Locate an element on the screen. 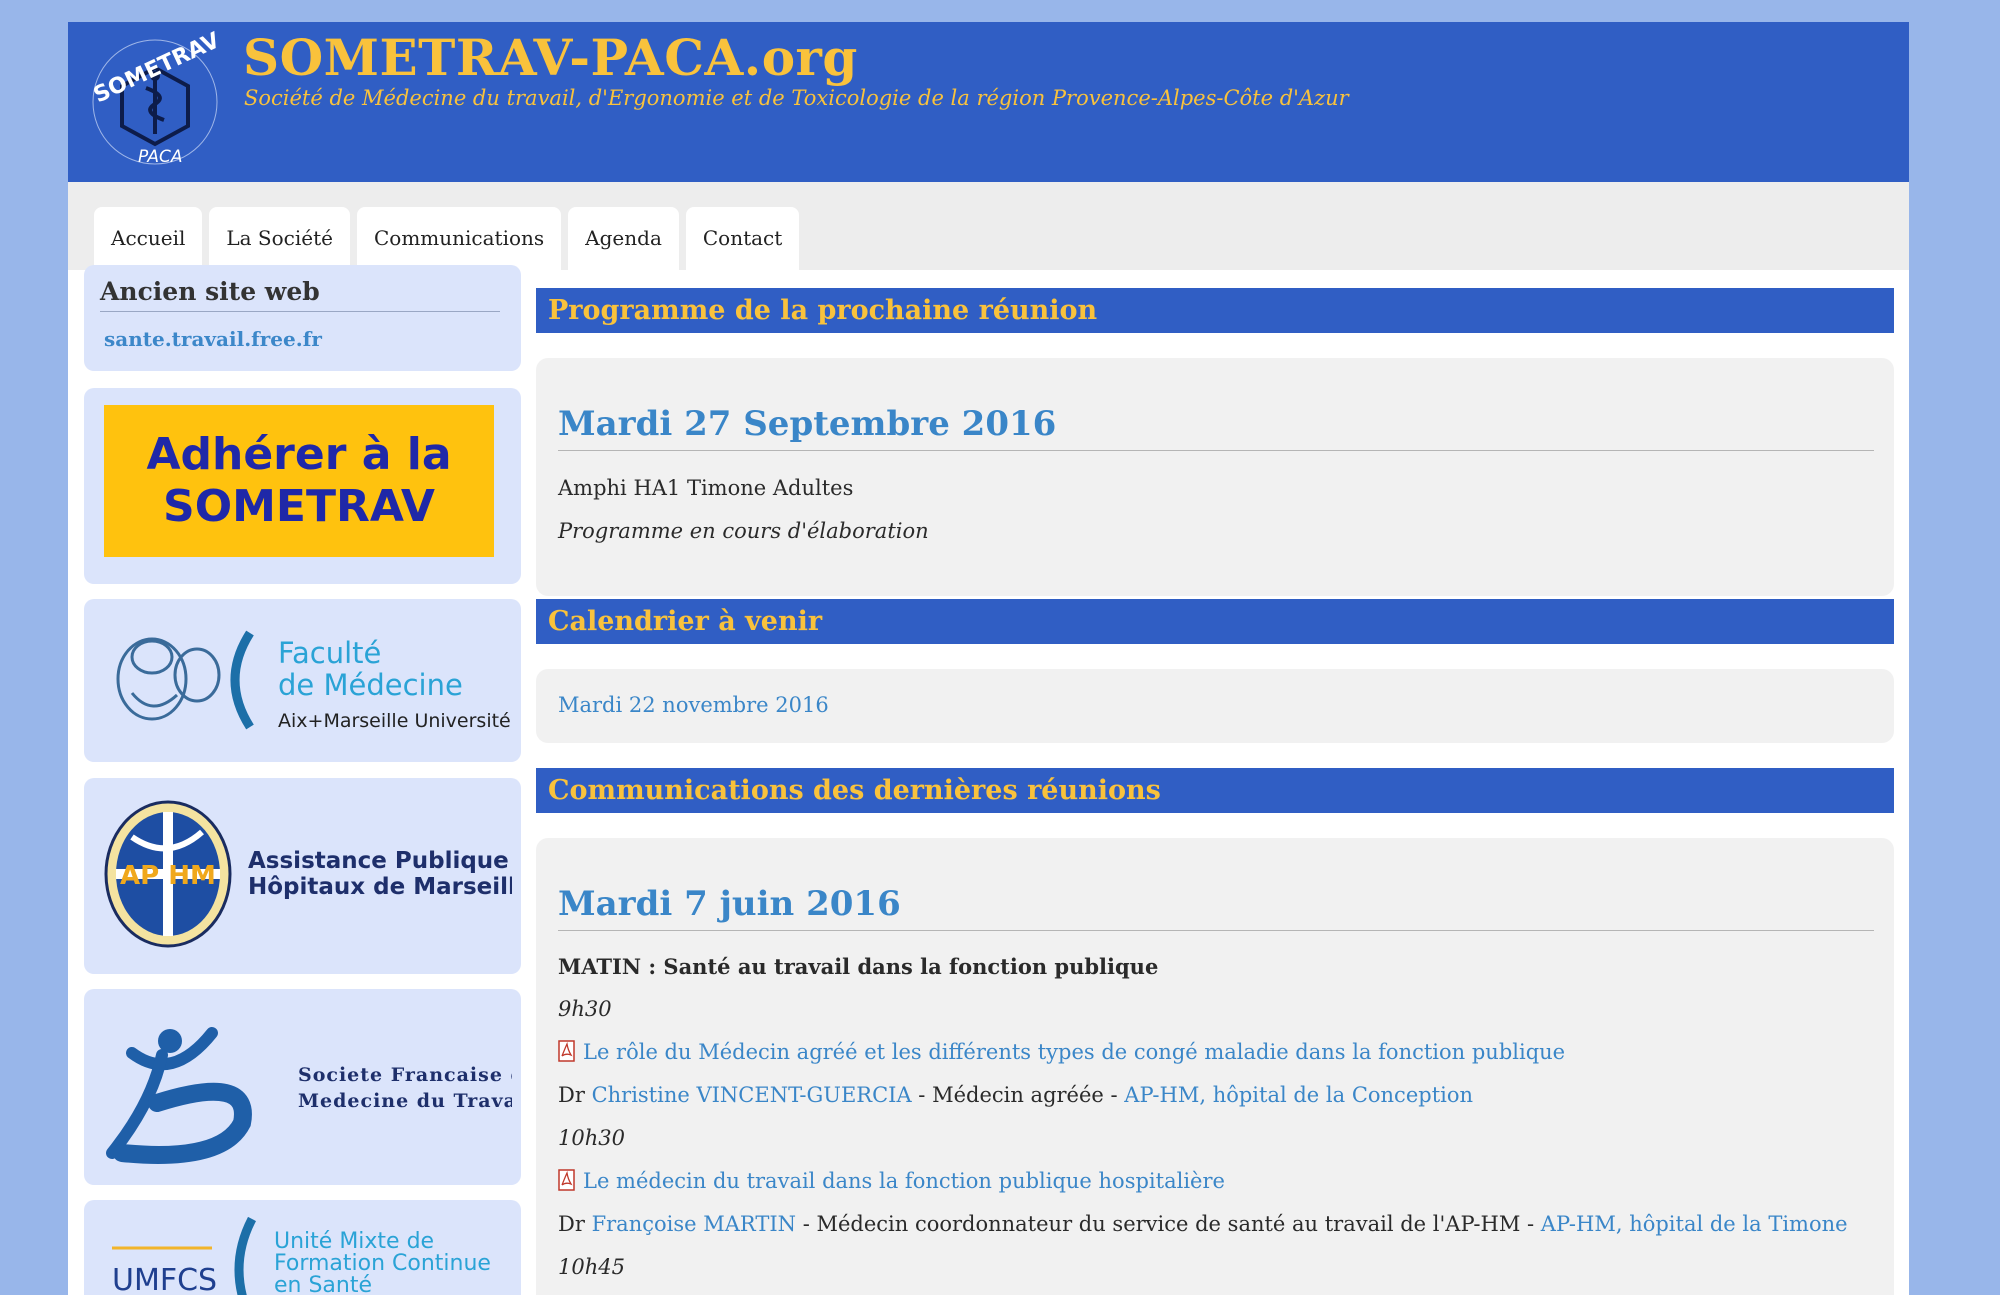 The height and width of the screenshot is (1295, 2000). faculte-line3: Aix+Marseille Université is located at coordinates (394, 721).